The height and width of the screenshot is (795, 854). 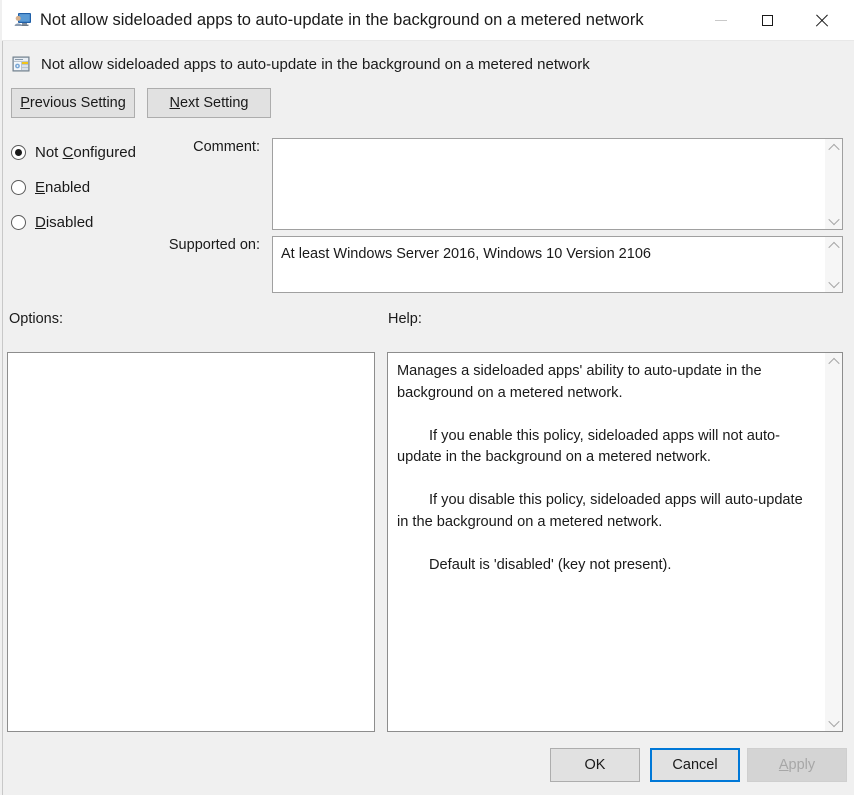 What do you see at coordinates (64, 222) in the screenshot?
I see `radio-label-disabled: Disabled` at bounding box center [64, 222].